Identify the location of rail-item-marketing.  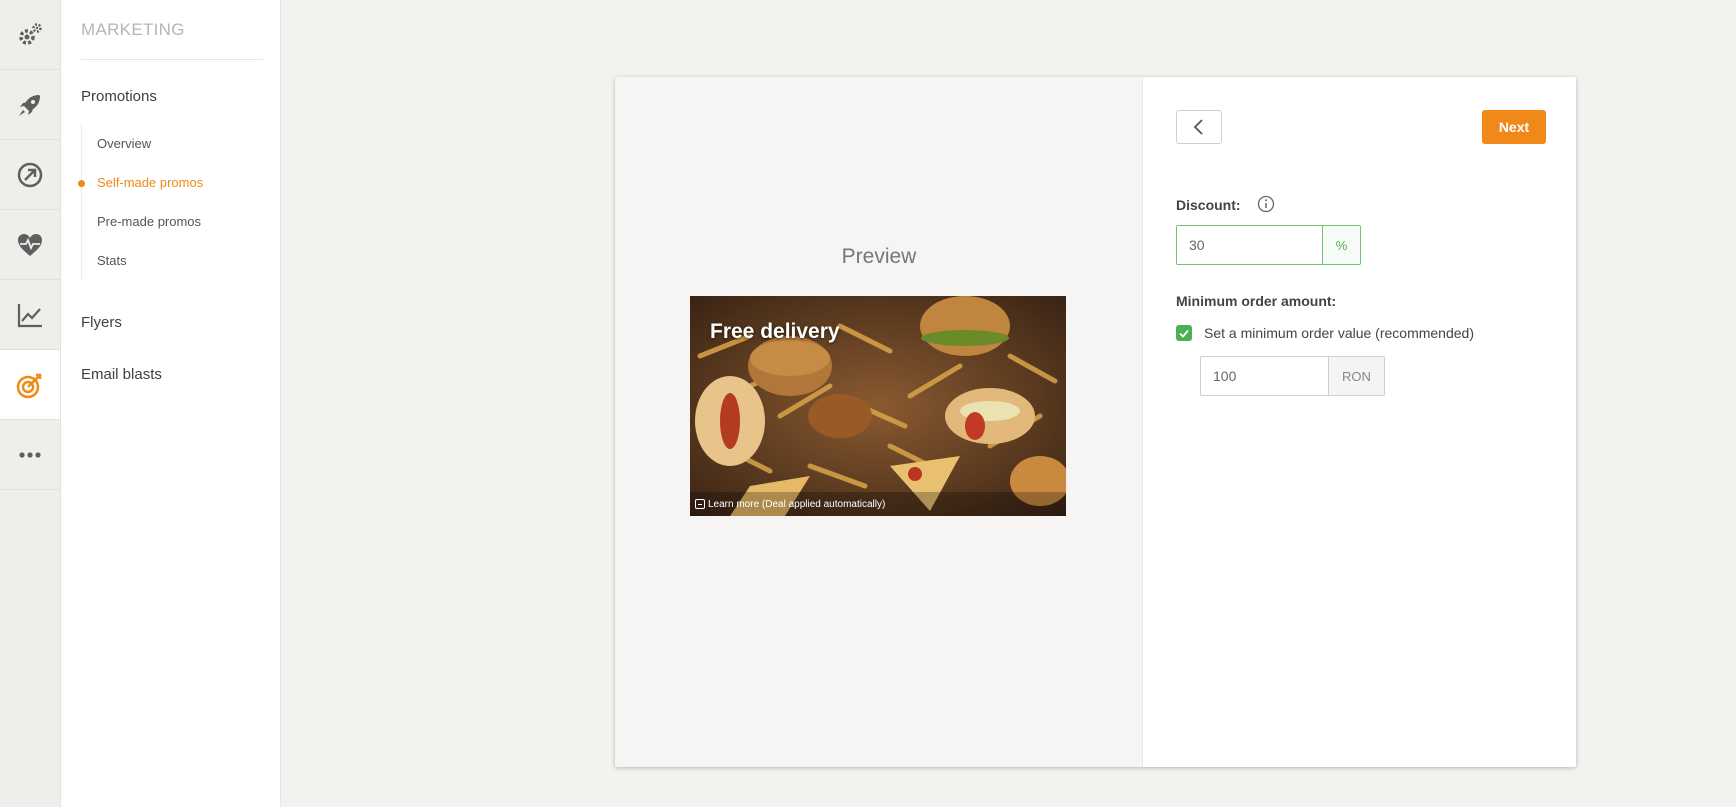
(30, 385).